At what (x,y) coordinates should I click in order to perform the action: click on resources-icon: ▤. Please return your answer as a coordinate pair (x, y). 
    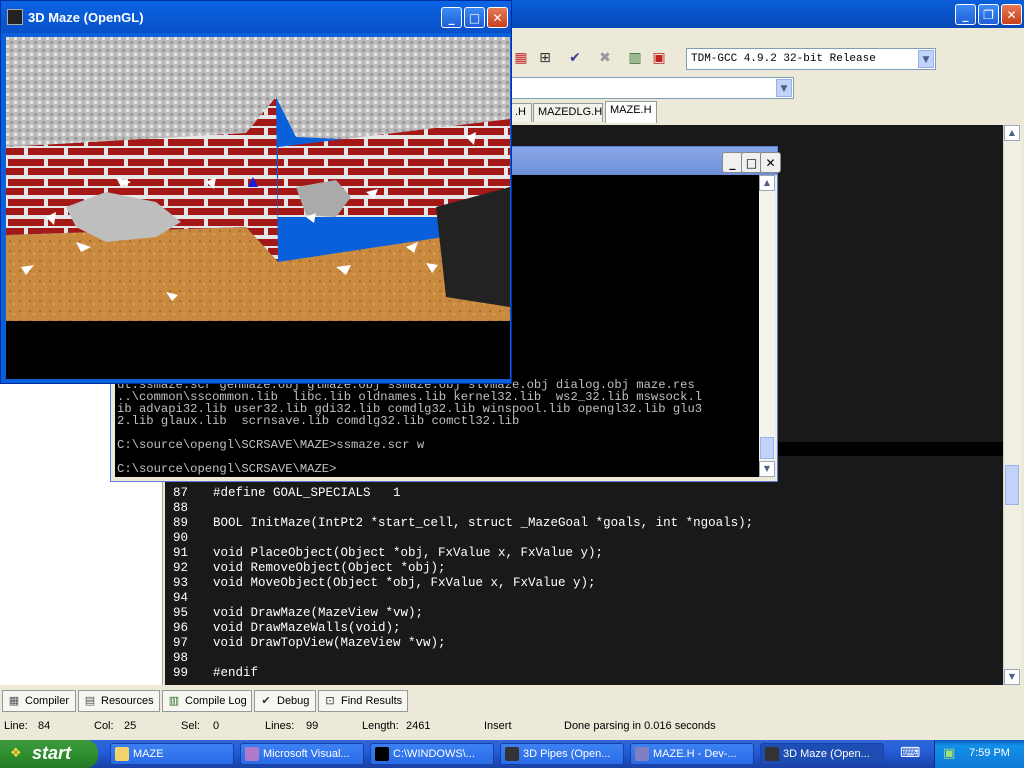
    Looking at the image, I should click on (90, 700).